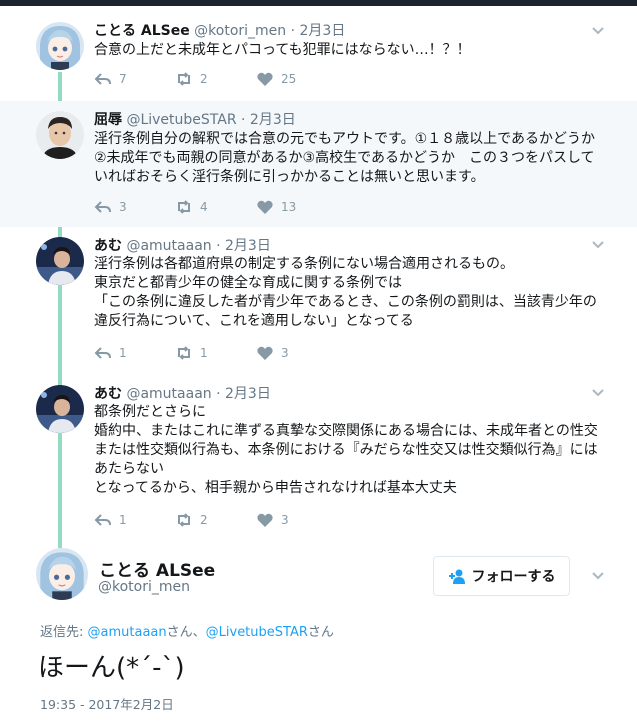  I want to click on tweet-text-line: 合意の上だと未成年とパコっても犯罪にはならない…！？！, so click(282, 50).